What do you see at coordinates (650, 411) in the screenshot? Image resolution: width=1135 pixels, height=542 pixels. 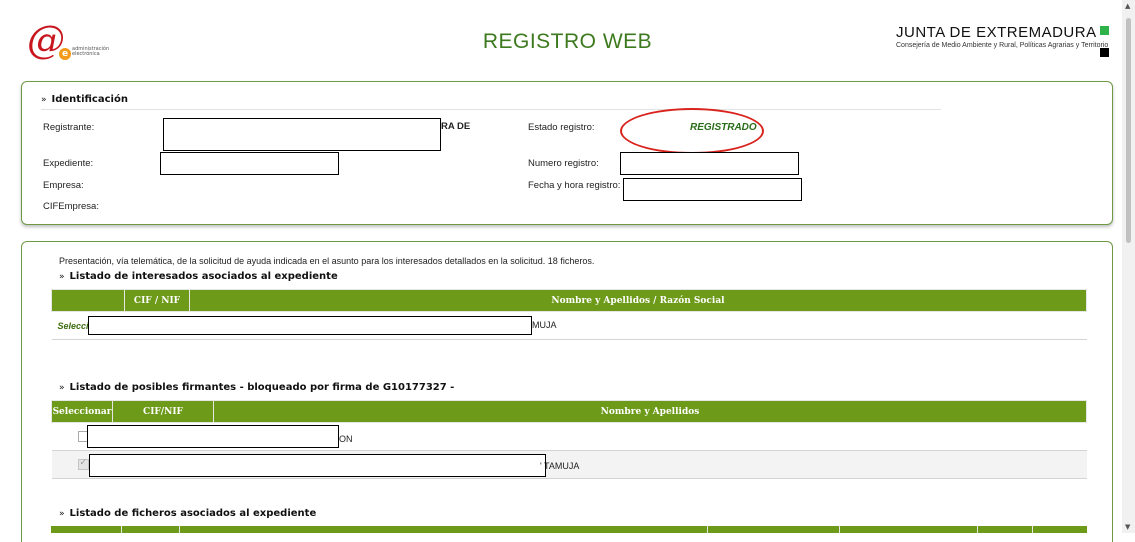 I see `col-nombre-apellidos: Nombre y Apellidos` at bounding box center [650, 411].